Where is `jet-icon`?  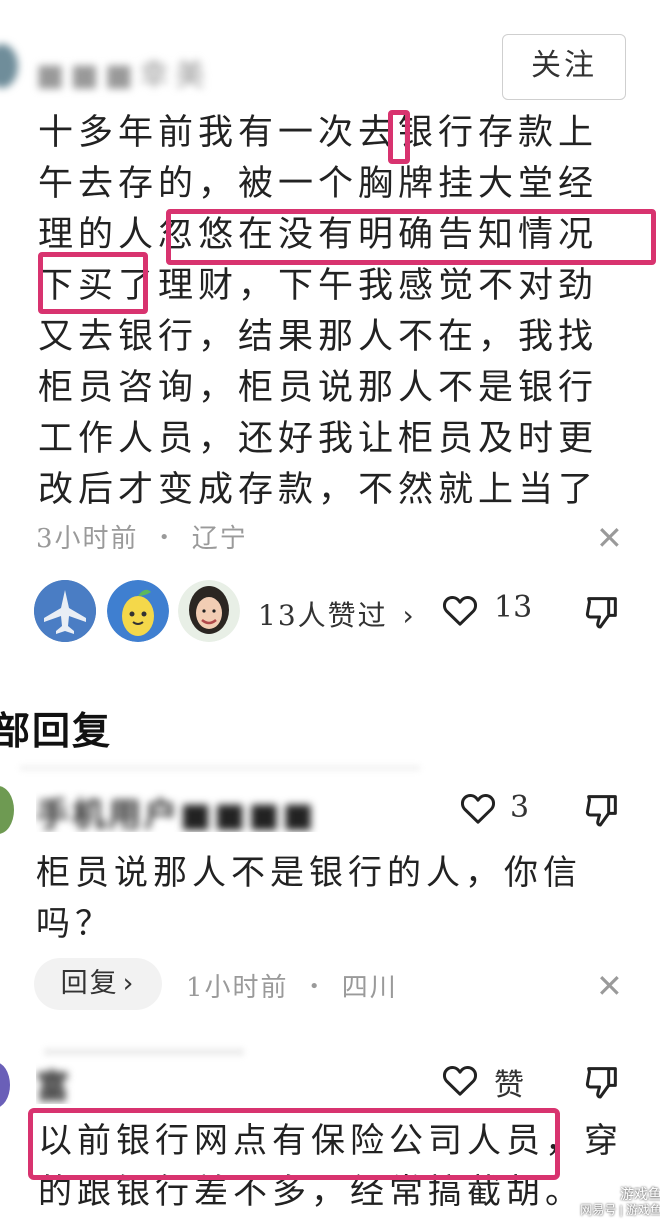
jet-icon is located at coordinates (65, 611).